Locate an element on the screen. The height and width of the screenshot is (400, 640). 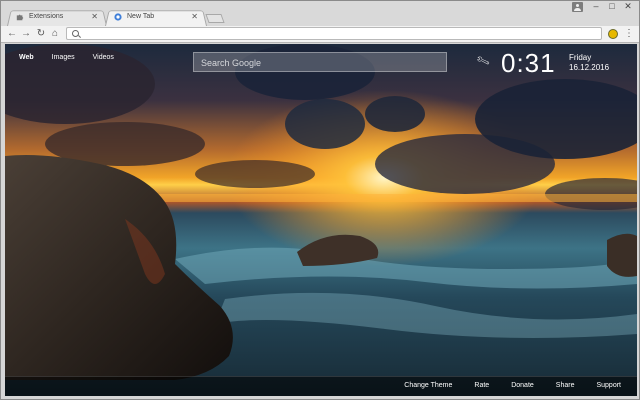
tab-label: Extensions is located at coordinates (46, 16).